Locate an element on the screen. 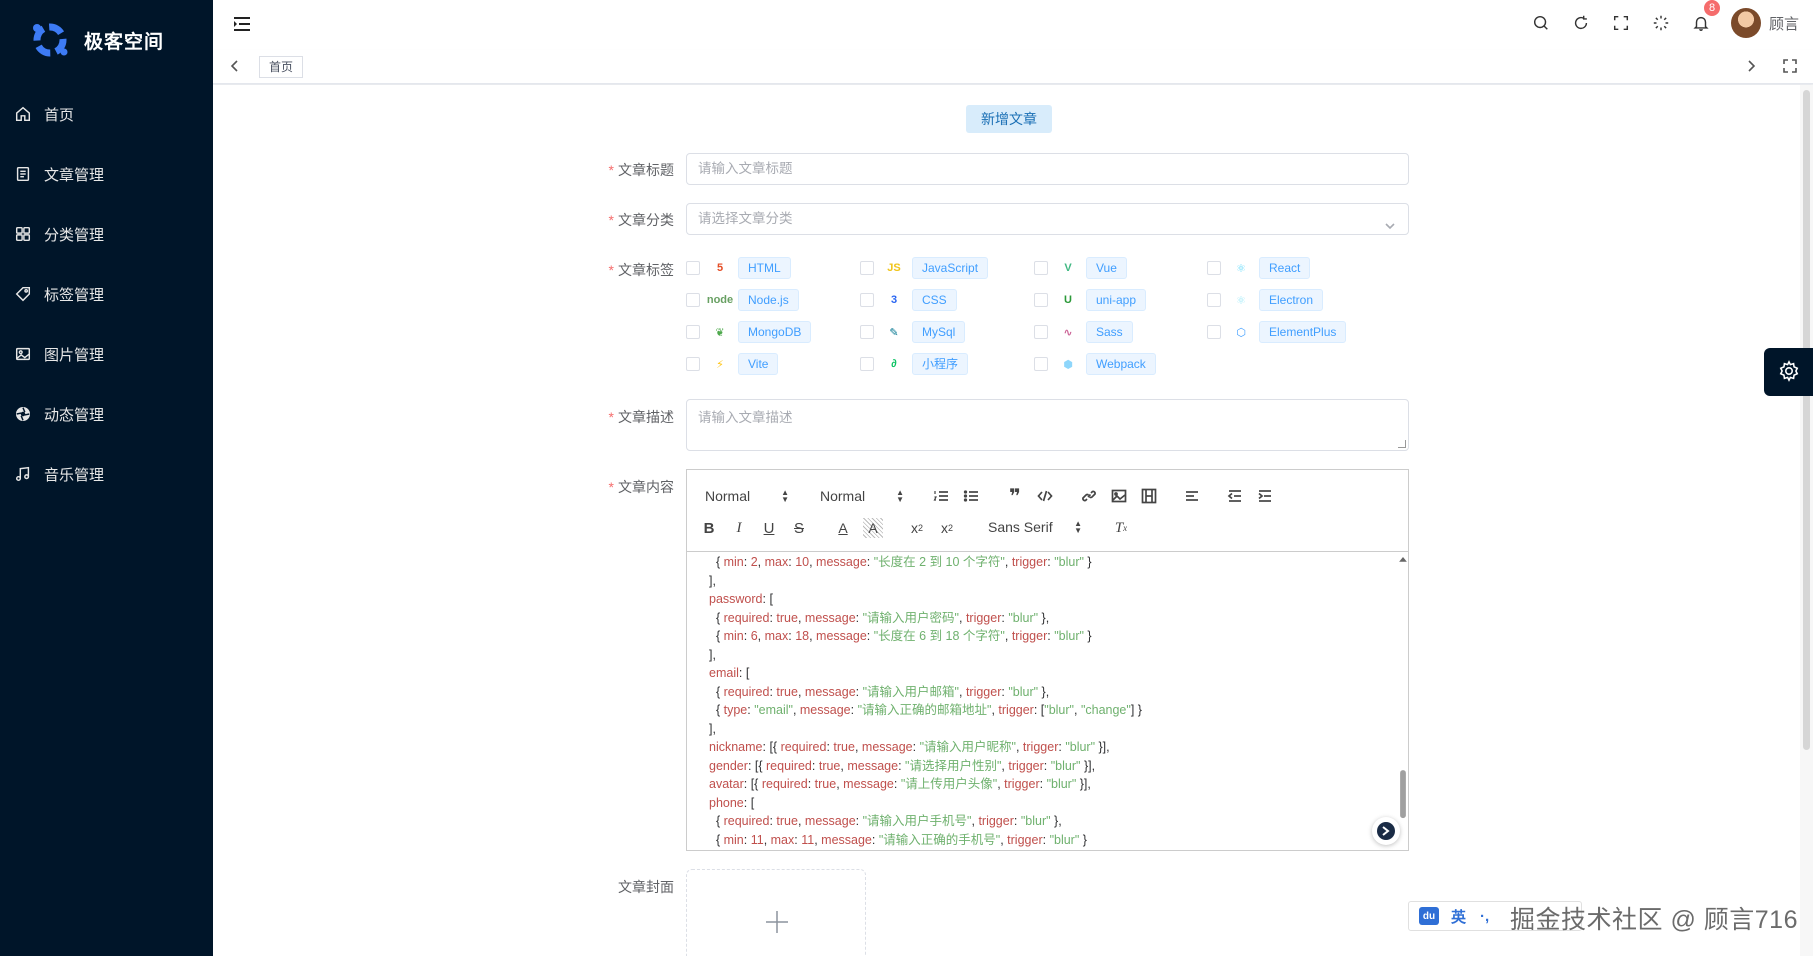 Image resolution: width=1813 pixels, height=956 pixels. title-input: 请输入文章标题 is located at coordinates (1047, 169).